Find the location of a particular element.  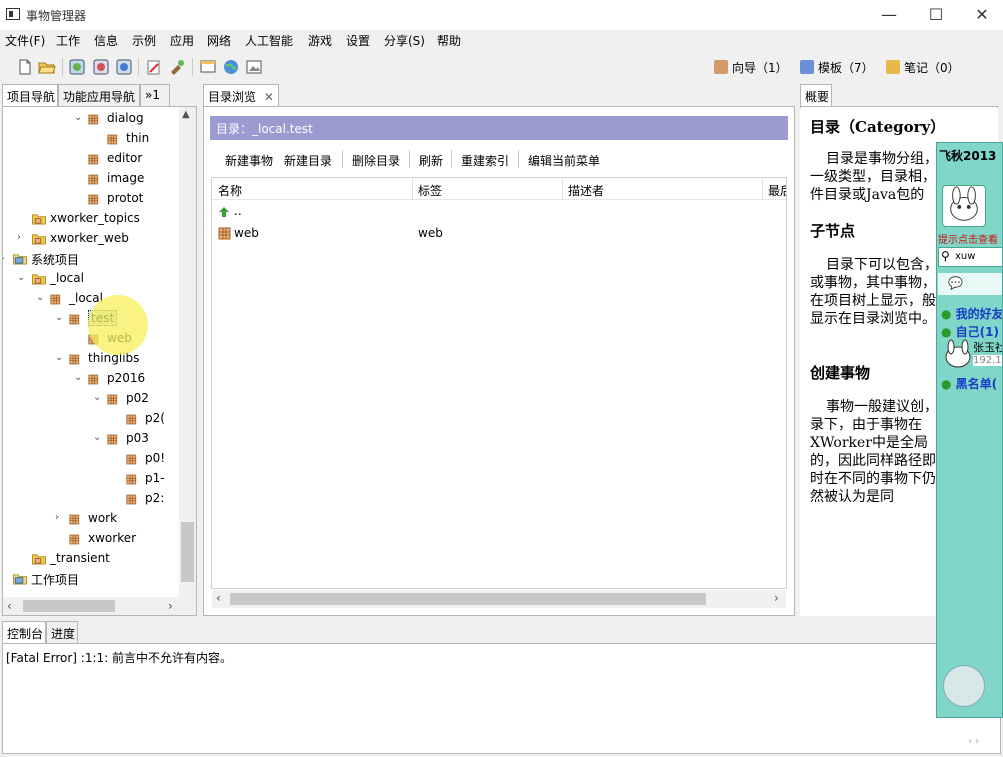

tree-v-scroll-thumb is located at coordinates (187, 552).